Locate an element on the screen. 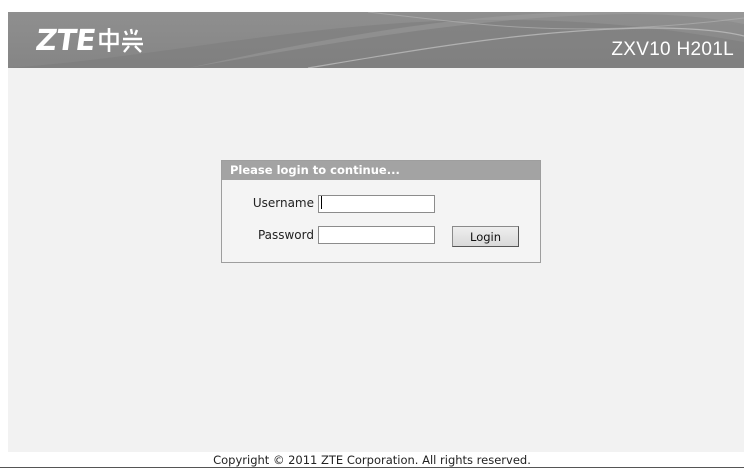 Image resolution: width=744 pixels, height=468 pixels. header-banner: ZTE ZXV10 H201L is located at coordinates (376, 40).